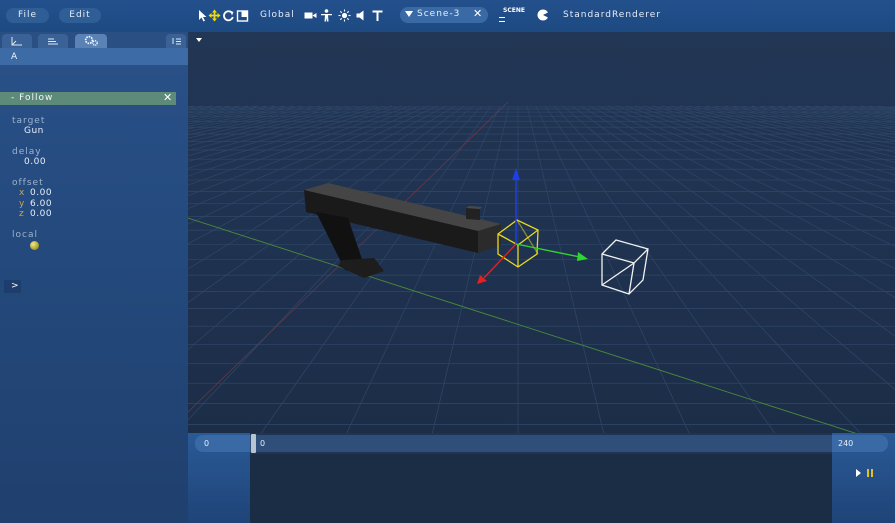 The width and height of the screenshot is (895, 523). What do you see at coordinates (439, 14) in the screenshot?
I see `scene-tab-label: Scene-3` at bounding box center [439, 14].